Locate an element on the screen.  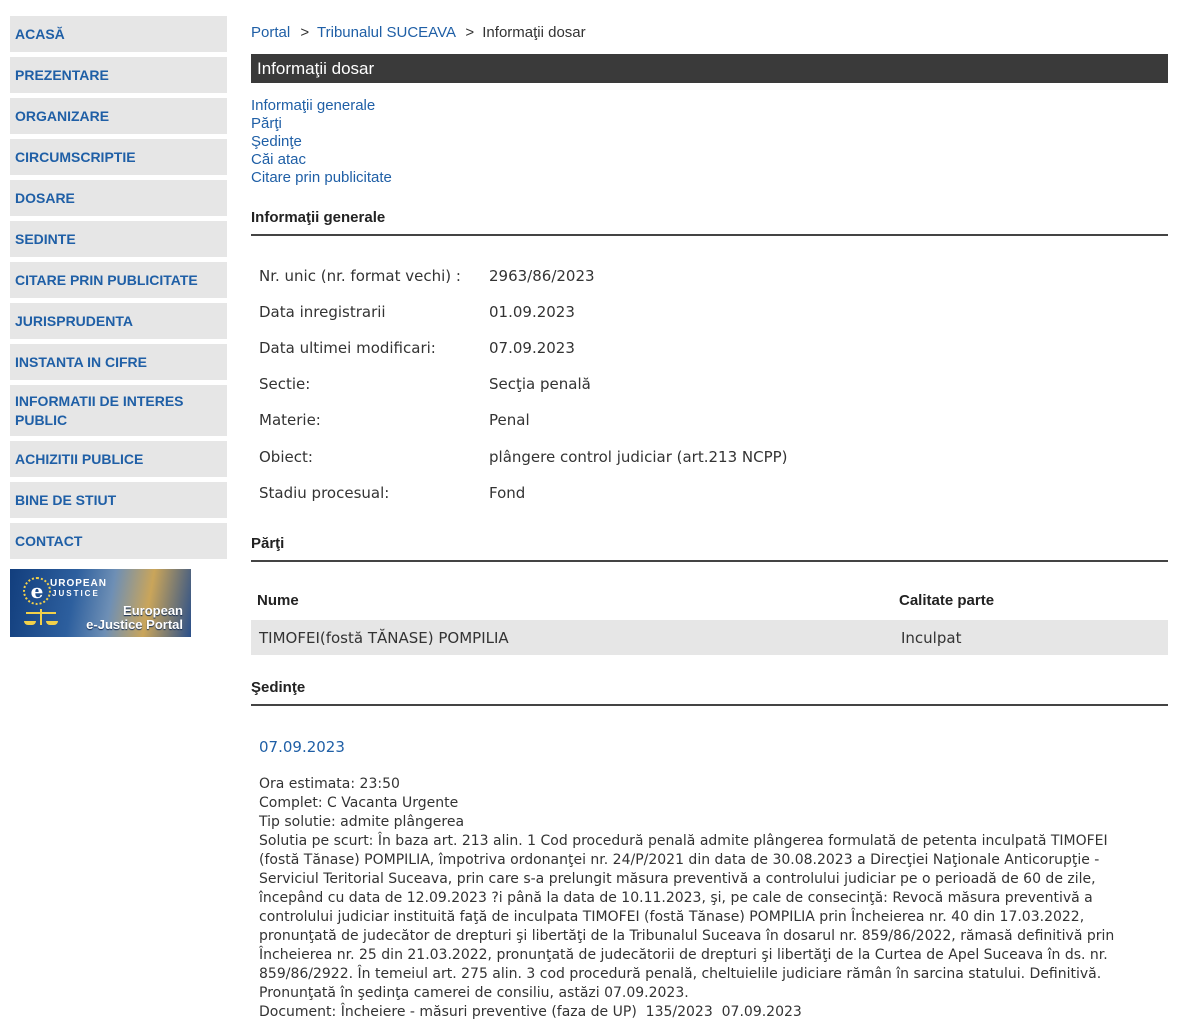
nav-item-label: ACHIZITII PUBLICE is located at coordinates (79, 458).